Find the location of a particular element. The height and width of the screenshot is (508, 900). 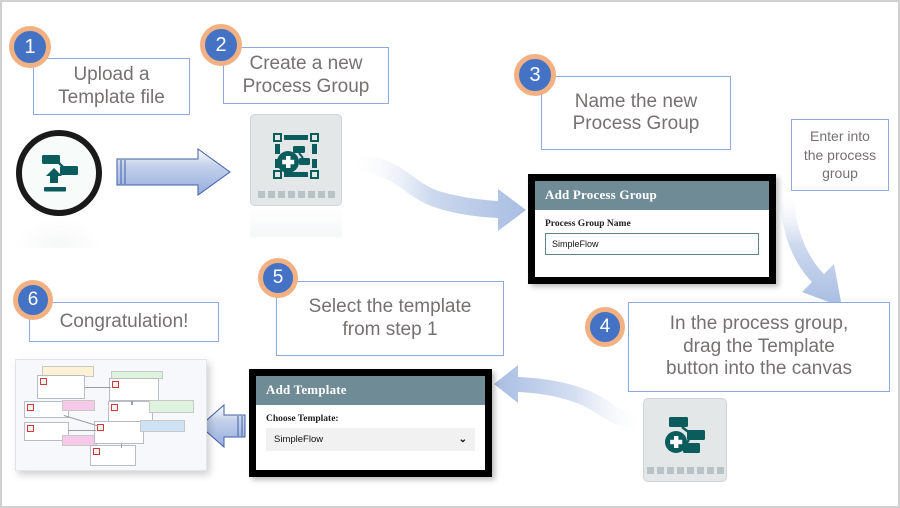

callout-step-5-text: Select the template from step 1 is located at coordinates (390, 318).